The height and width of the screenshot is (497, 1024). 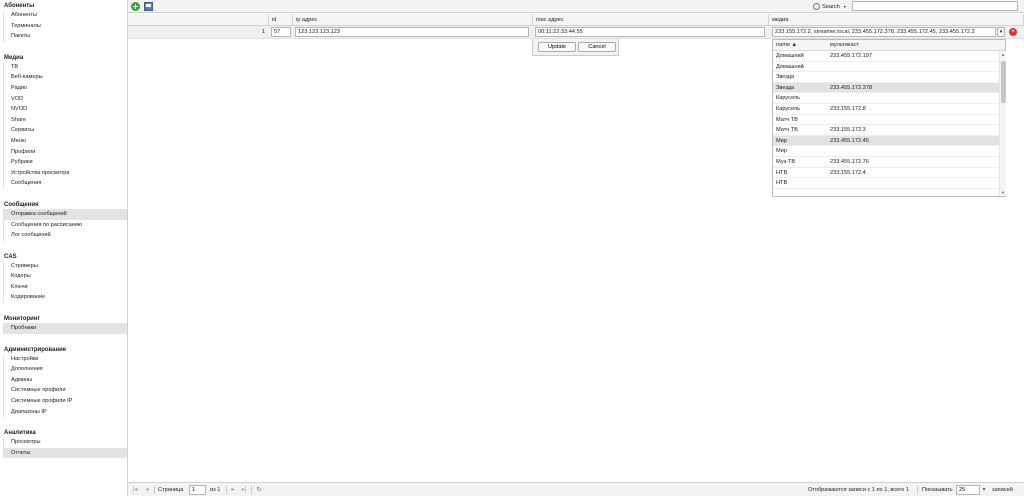 I want to click on search-label: Search, so click(x=831, y=7).